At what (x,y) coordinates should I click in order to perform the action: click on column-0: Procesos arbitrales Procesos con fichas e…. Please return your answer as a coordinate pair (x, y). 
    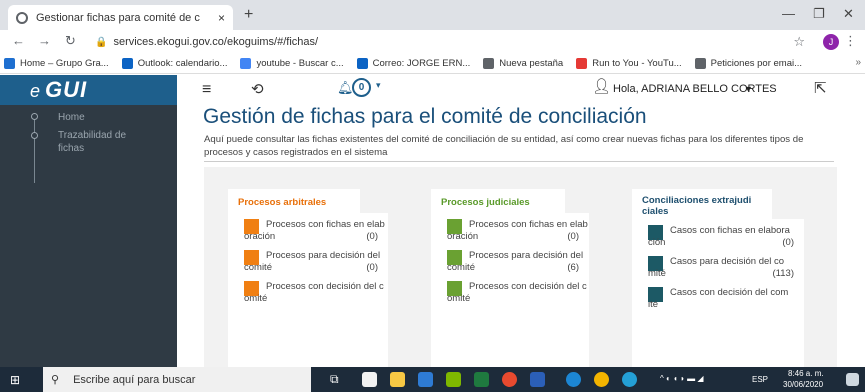
    Looking at the image, I should click on (308, 279).